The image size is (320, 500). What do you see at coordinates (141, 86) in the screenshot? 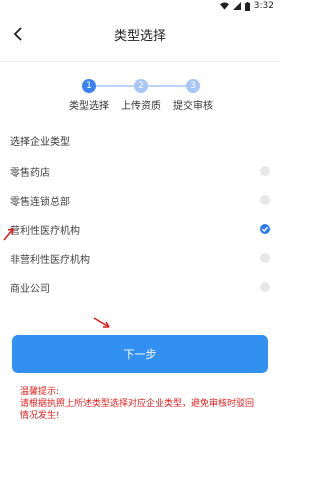
I see `step-2-circle: 2` at bounding box center [141, 86].